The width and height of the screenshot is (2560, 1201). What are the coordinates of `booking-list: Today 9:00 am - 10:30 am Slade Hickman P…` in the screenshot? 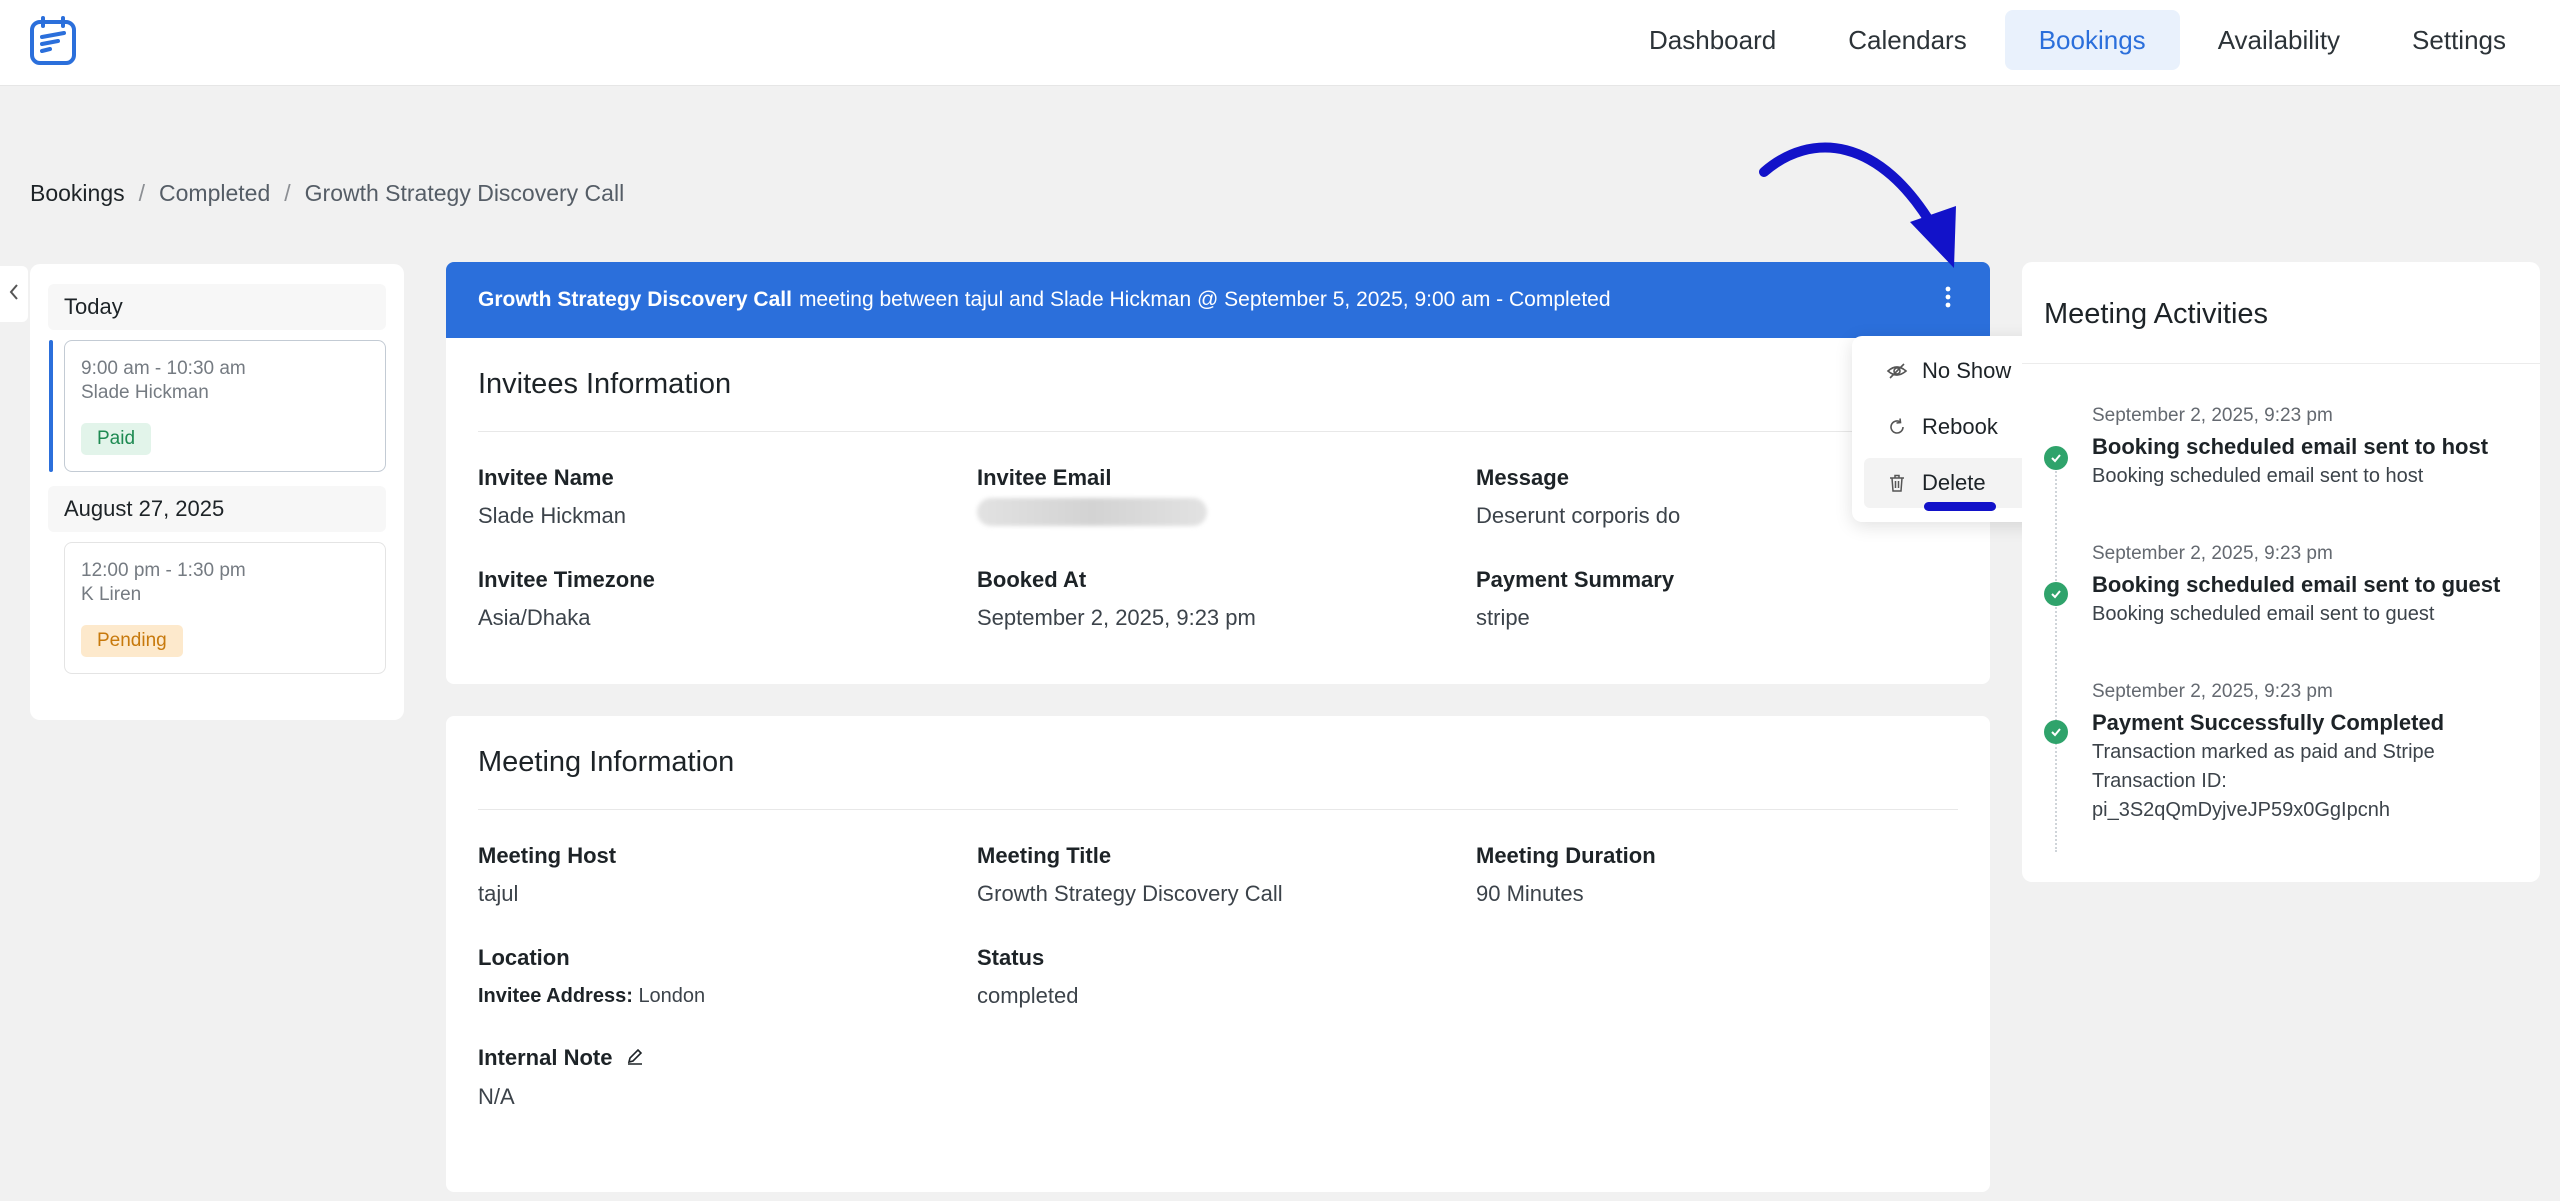 It's located at (217, 492).